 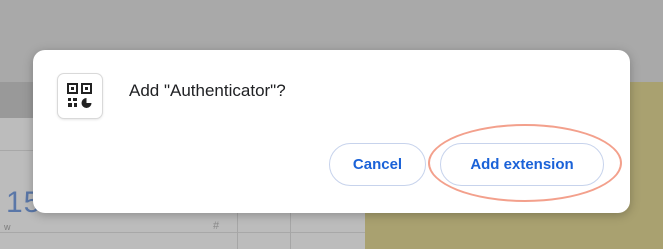 I want to click on cancel-button: Cancel, so click(x=377, y=164).